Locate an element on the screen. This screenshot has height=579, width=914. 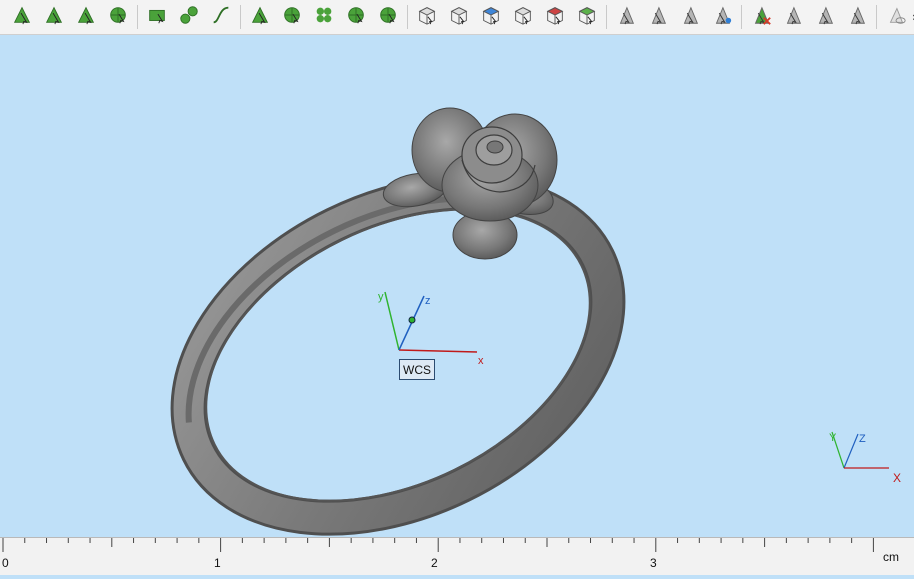
sphere-split-button is located at coordinates (356, 17).